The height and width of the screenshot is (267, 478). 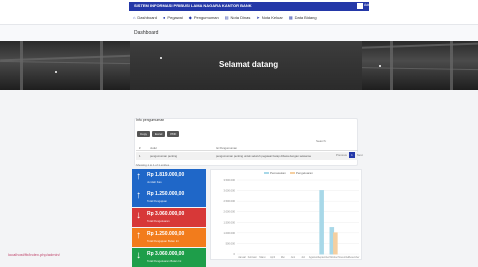 What do you see at coordinates (158, 221) in the screenshot?
I see `stat-label: Total Pengeluaran` at bounding box center [158, 221].